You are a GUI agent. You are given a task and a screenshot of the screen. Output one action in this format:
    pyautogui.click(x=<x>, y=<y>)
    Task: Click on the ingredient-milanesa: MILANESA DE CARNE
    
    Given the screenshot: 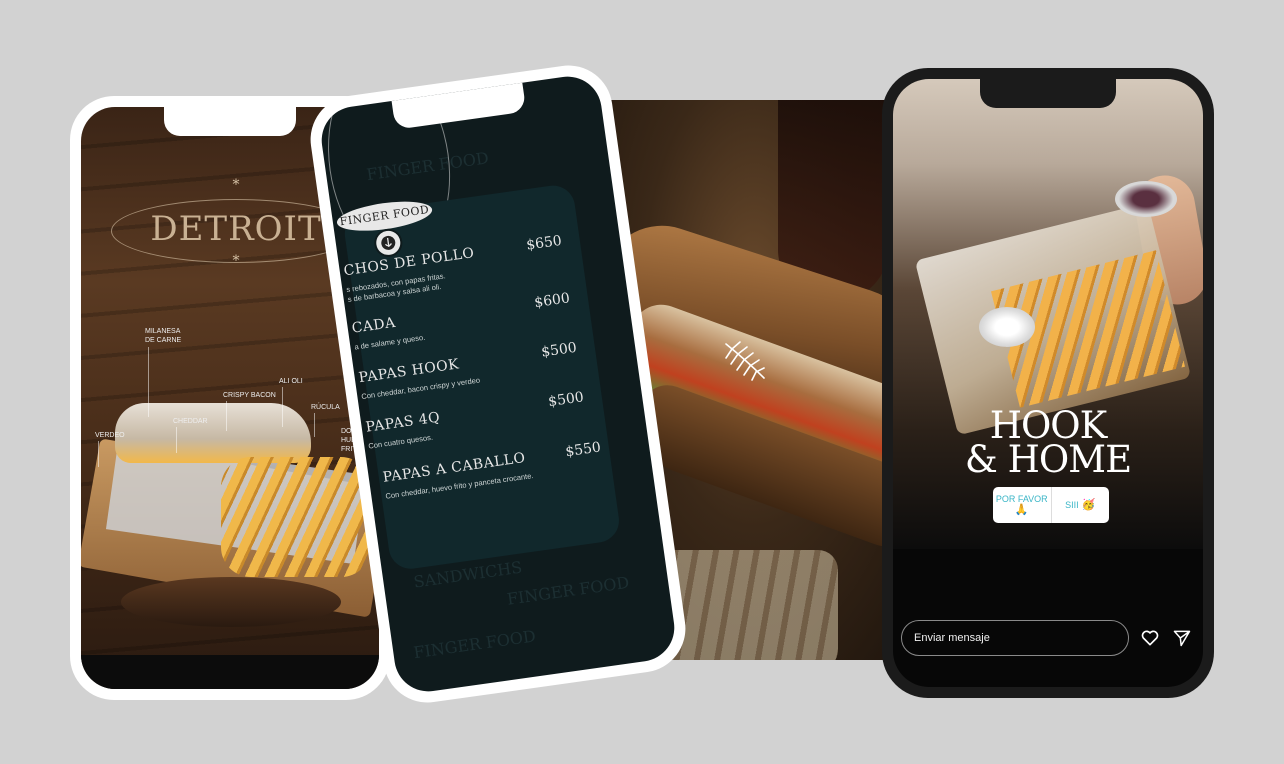 What is the action you would take?
    pyautogui.click(x=163, y=336)
    